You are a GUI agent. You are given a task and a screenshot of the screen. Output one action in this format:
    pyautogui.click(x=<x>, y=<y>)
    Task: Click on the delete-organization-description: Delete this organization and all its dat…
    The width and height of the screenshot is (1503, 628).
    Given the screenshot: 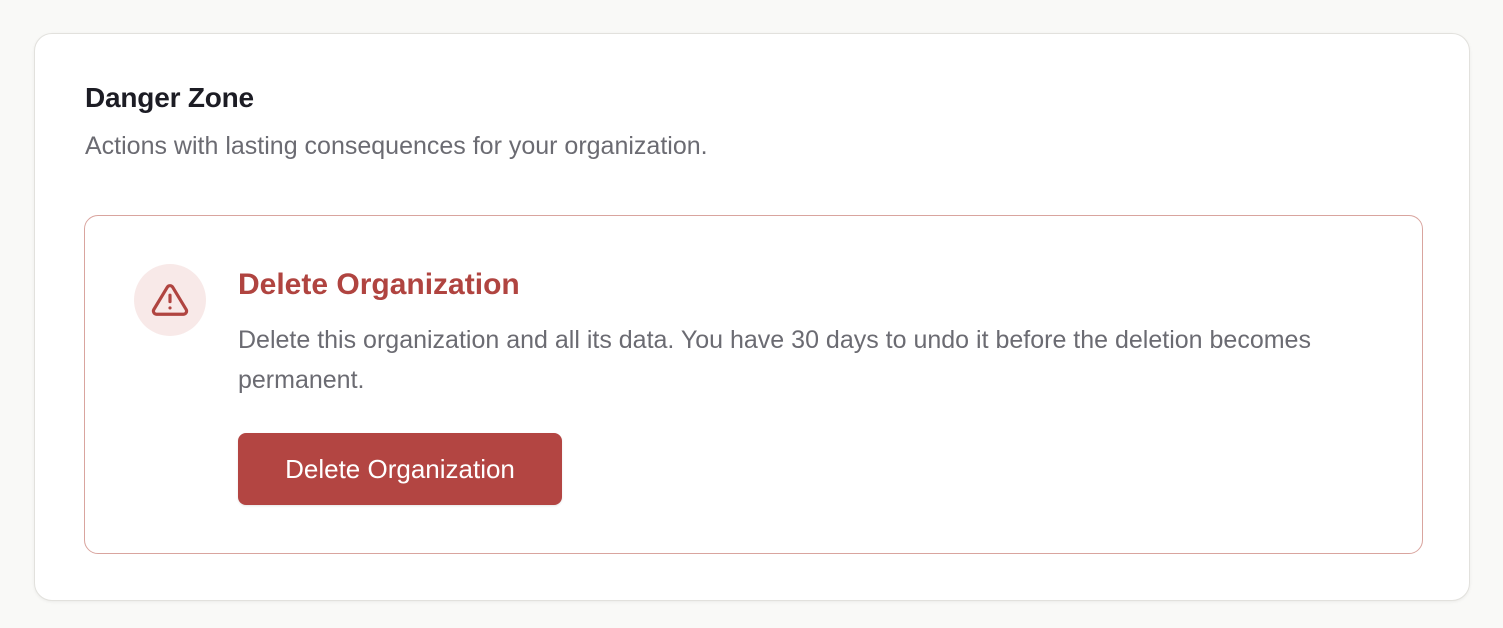 What is the action you would take?
    pyautogui.click(x=774, y=360)
    